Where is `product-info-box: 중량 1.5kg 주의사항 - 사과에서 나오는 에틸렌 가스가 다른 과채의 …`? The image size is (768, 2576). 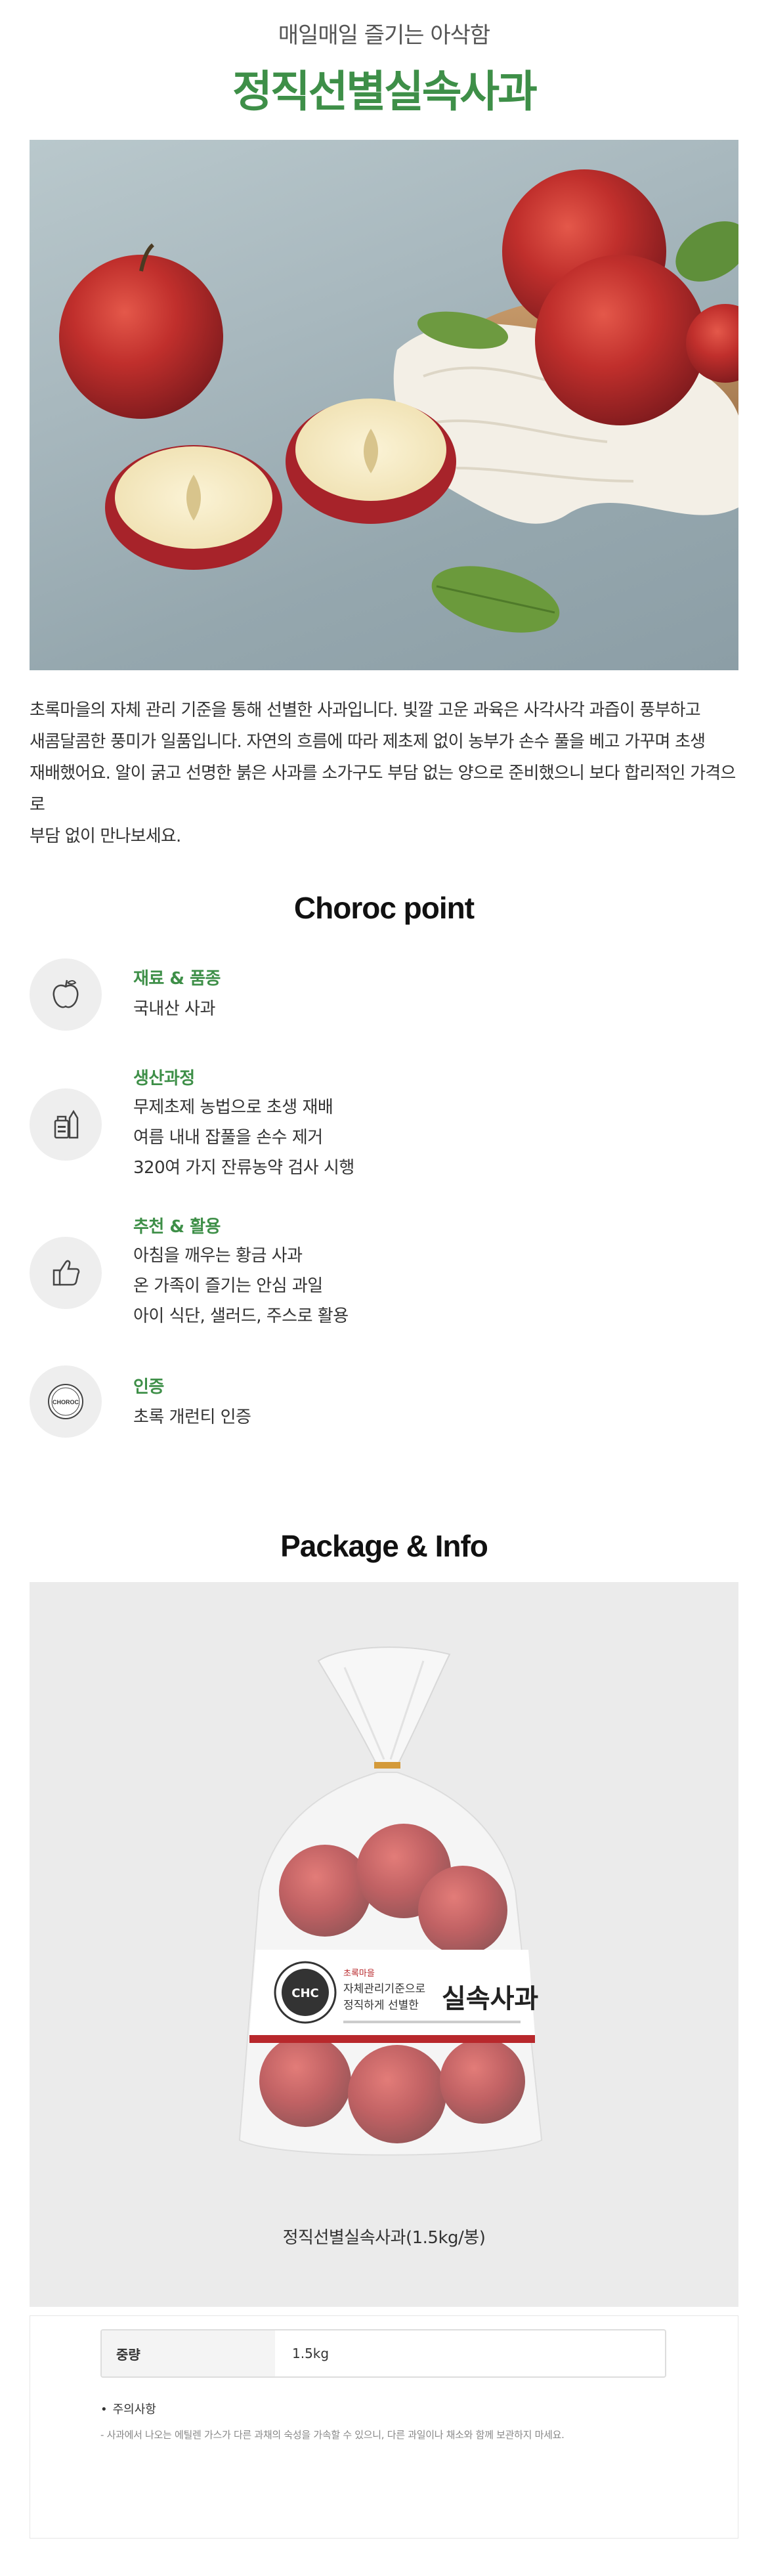 product-info-box: 중량 1.5kg 주의사항 - 사과에서 나오는 에틸렌 가스가 다른 과채의 … is located at coordinates (384, 2427).